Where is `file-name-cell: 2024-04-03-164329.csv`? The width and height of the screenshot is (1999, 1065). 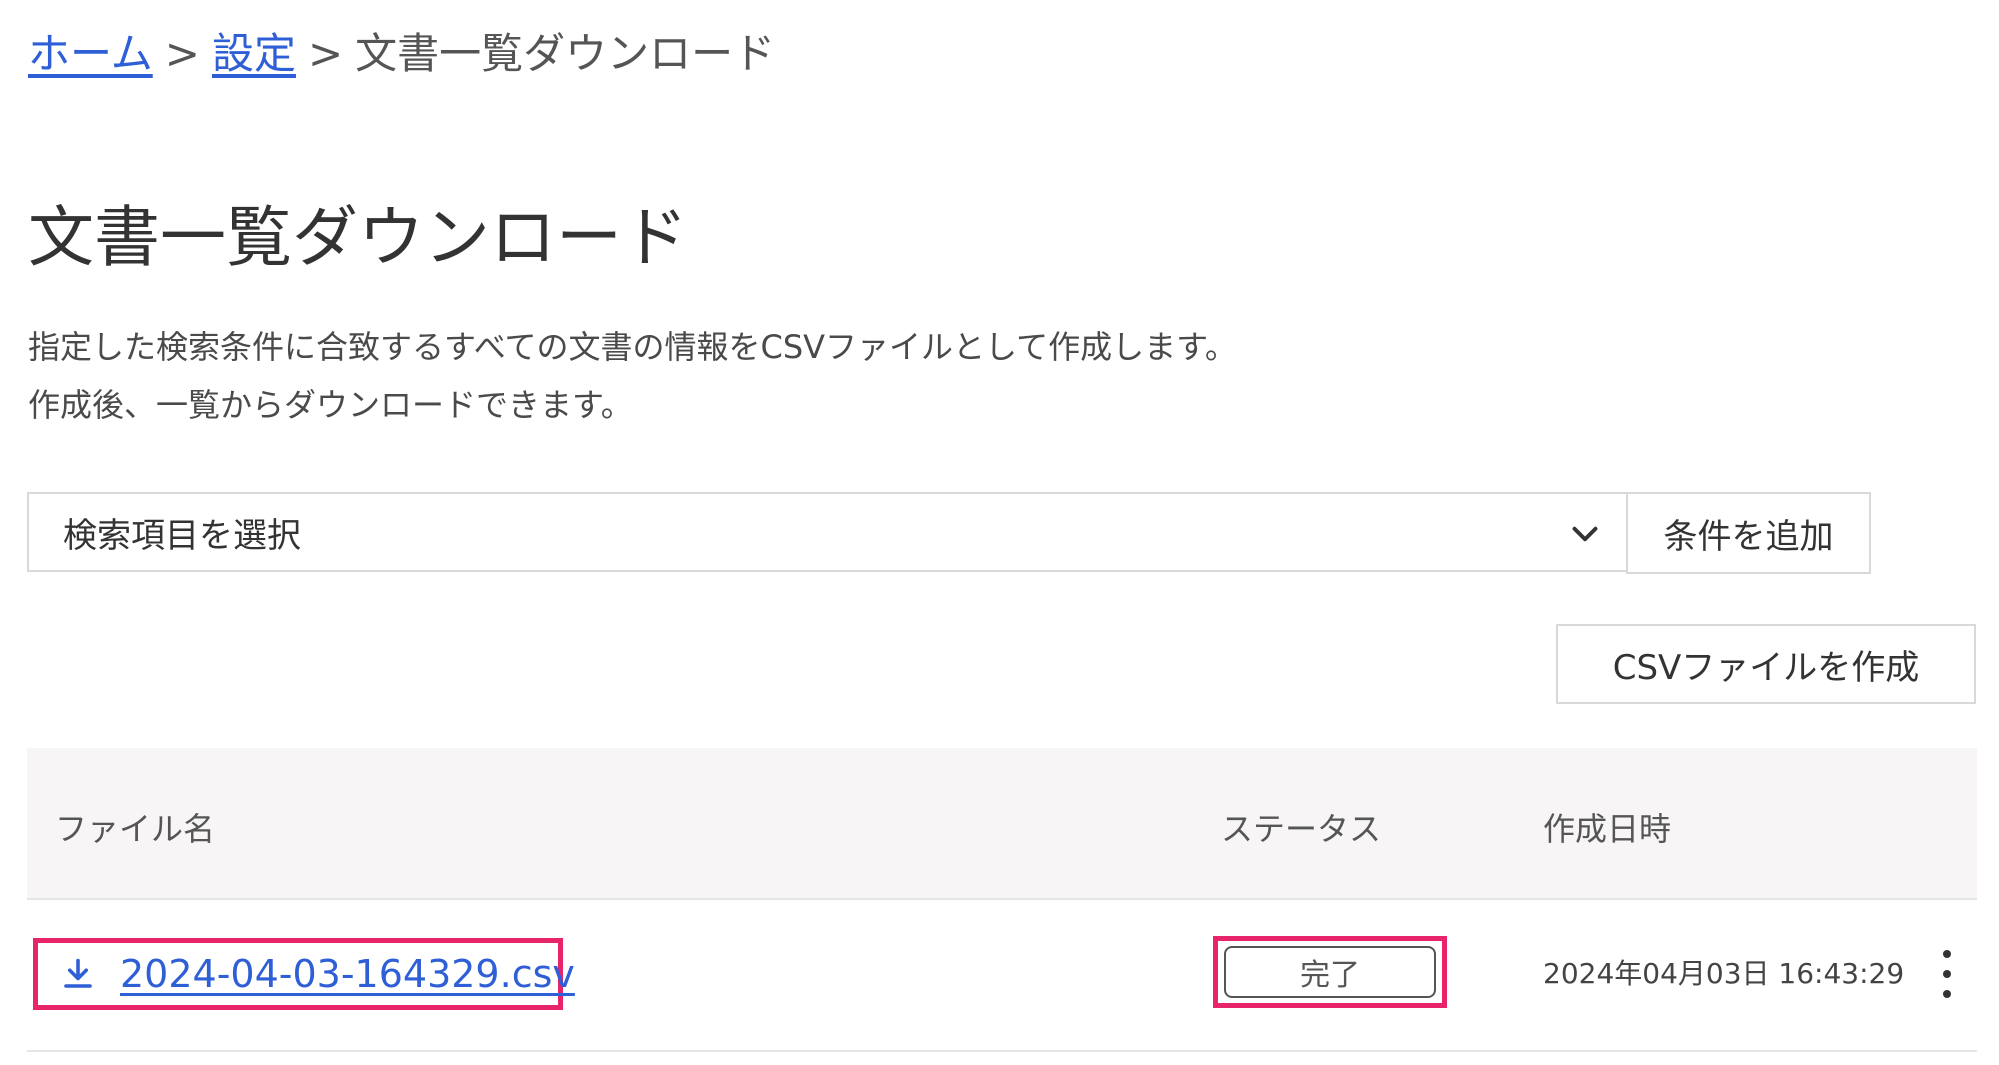 file-name-cell: 2024-04-03-164329.csv is located at coordinates (304, 974).